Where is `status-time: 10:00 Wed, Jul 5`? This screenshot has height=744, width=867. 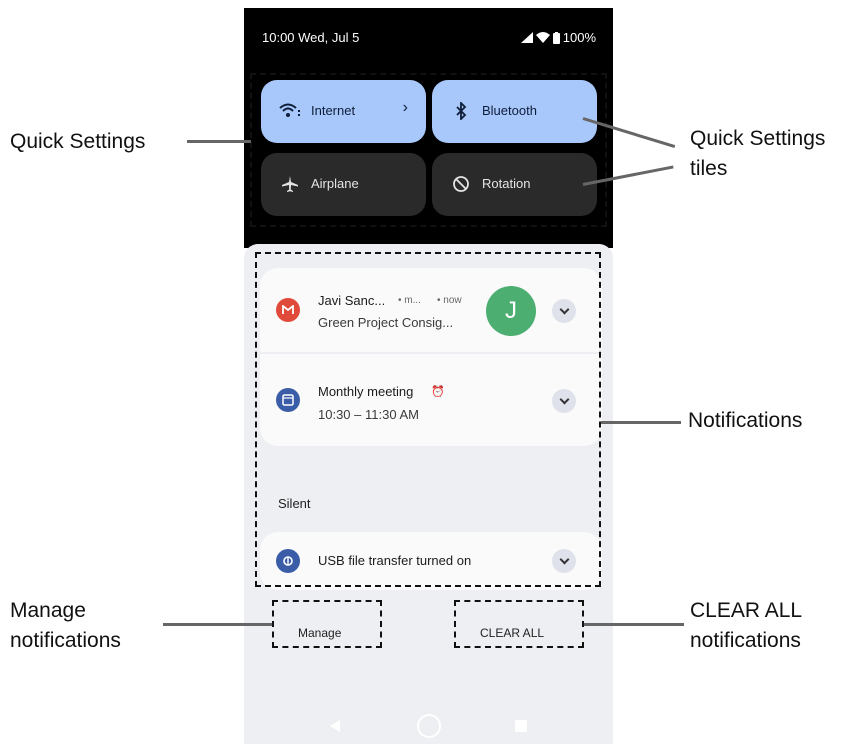 status-time: 10:00 Wed, Jul 5 is located at coordinates (311, 37).